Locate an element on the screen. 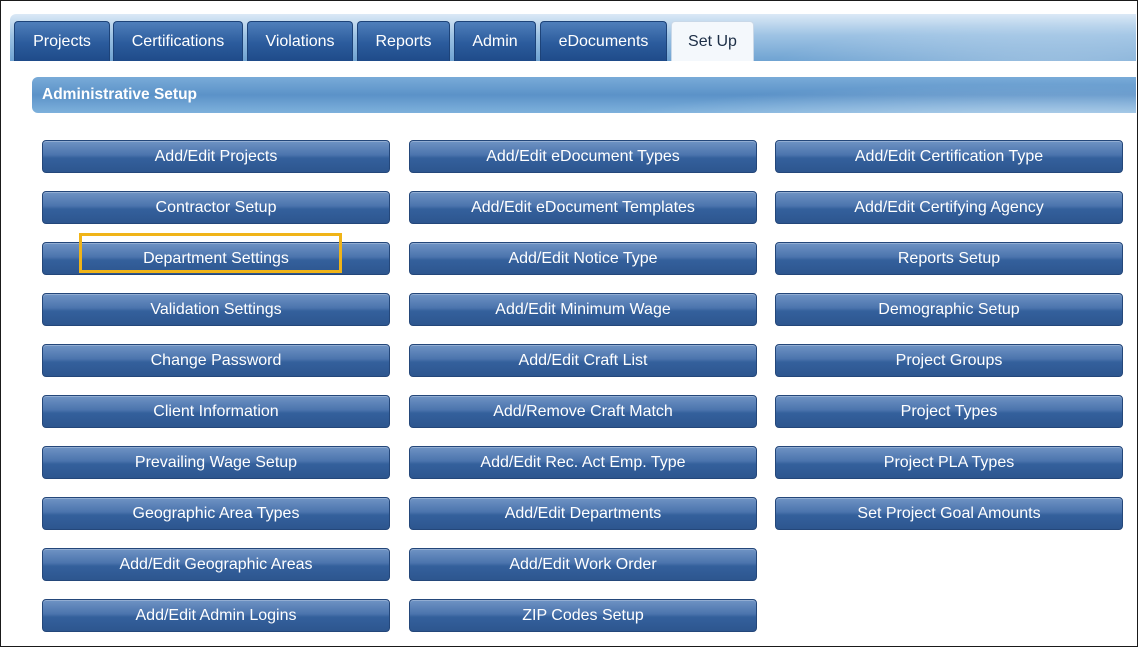  department-settings-button: Department Settings is located at coordinates (216, 258).